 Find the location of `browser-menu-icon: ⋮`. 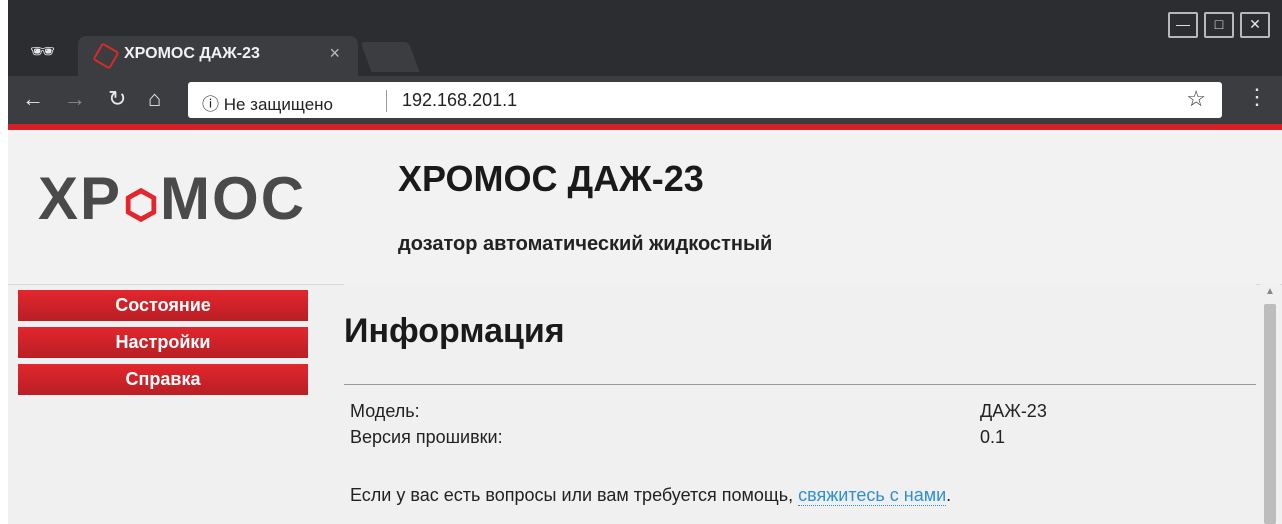

browser-menu-icon: ⋮ is located at coordinates (1257, 97).